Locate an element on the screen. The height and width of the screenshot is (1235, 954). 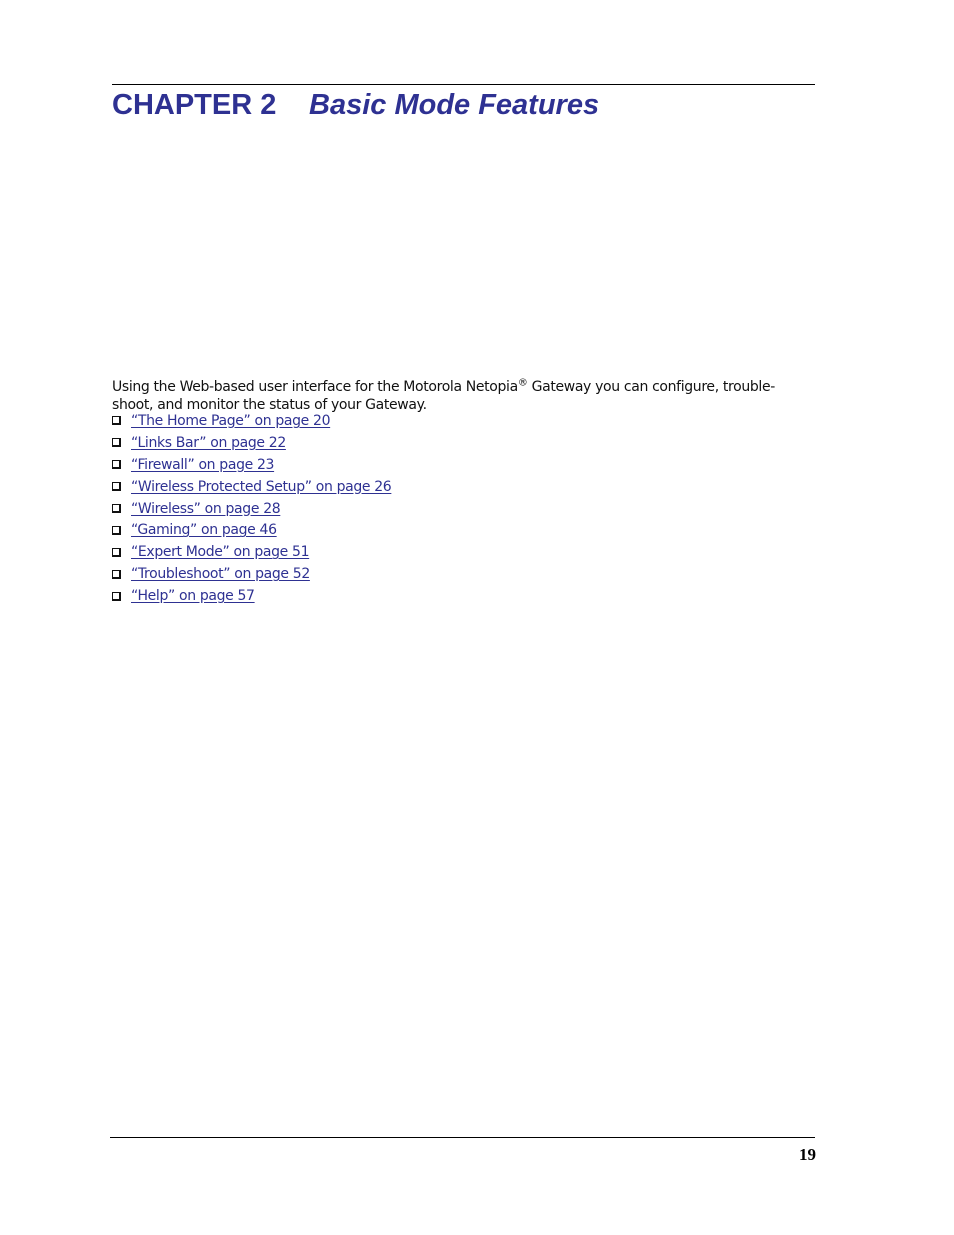
link-firewall: “Firewall” on page 23 is located at coordinates (202, 465).